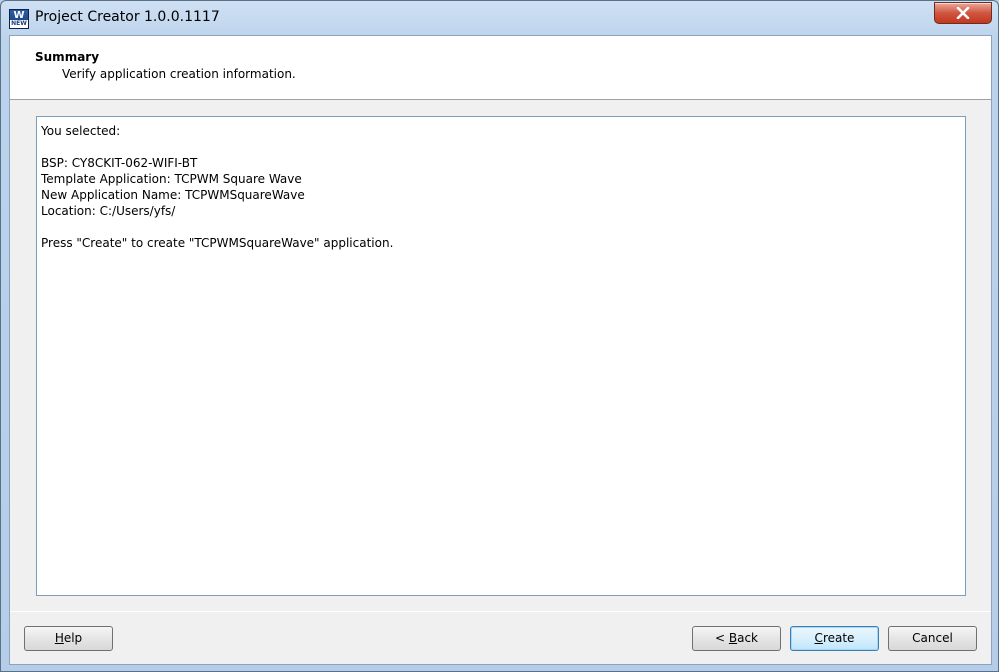 The height and width of the screenshot is (672, 999). What do you see at coordinates (721, 638) in the screenshot?
I see `back-prefix: <` at bounding box center [721, 638].